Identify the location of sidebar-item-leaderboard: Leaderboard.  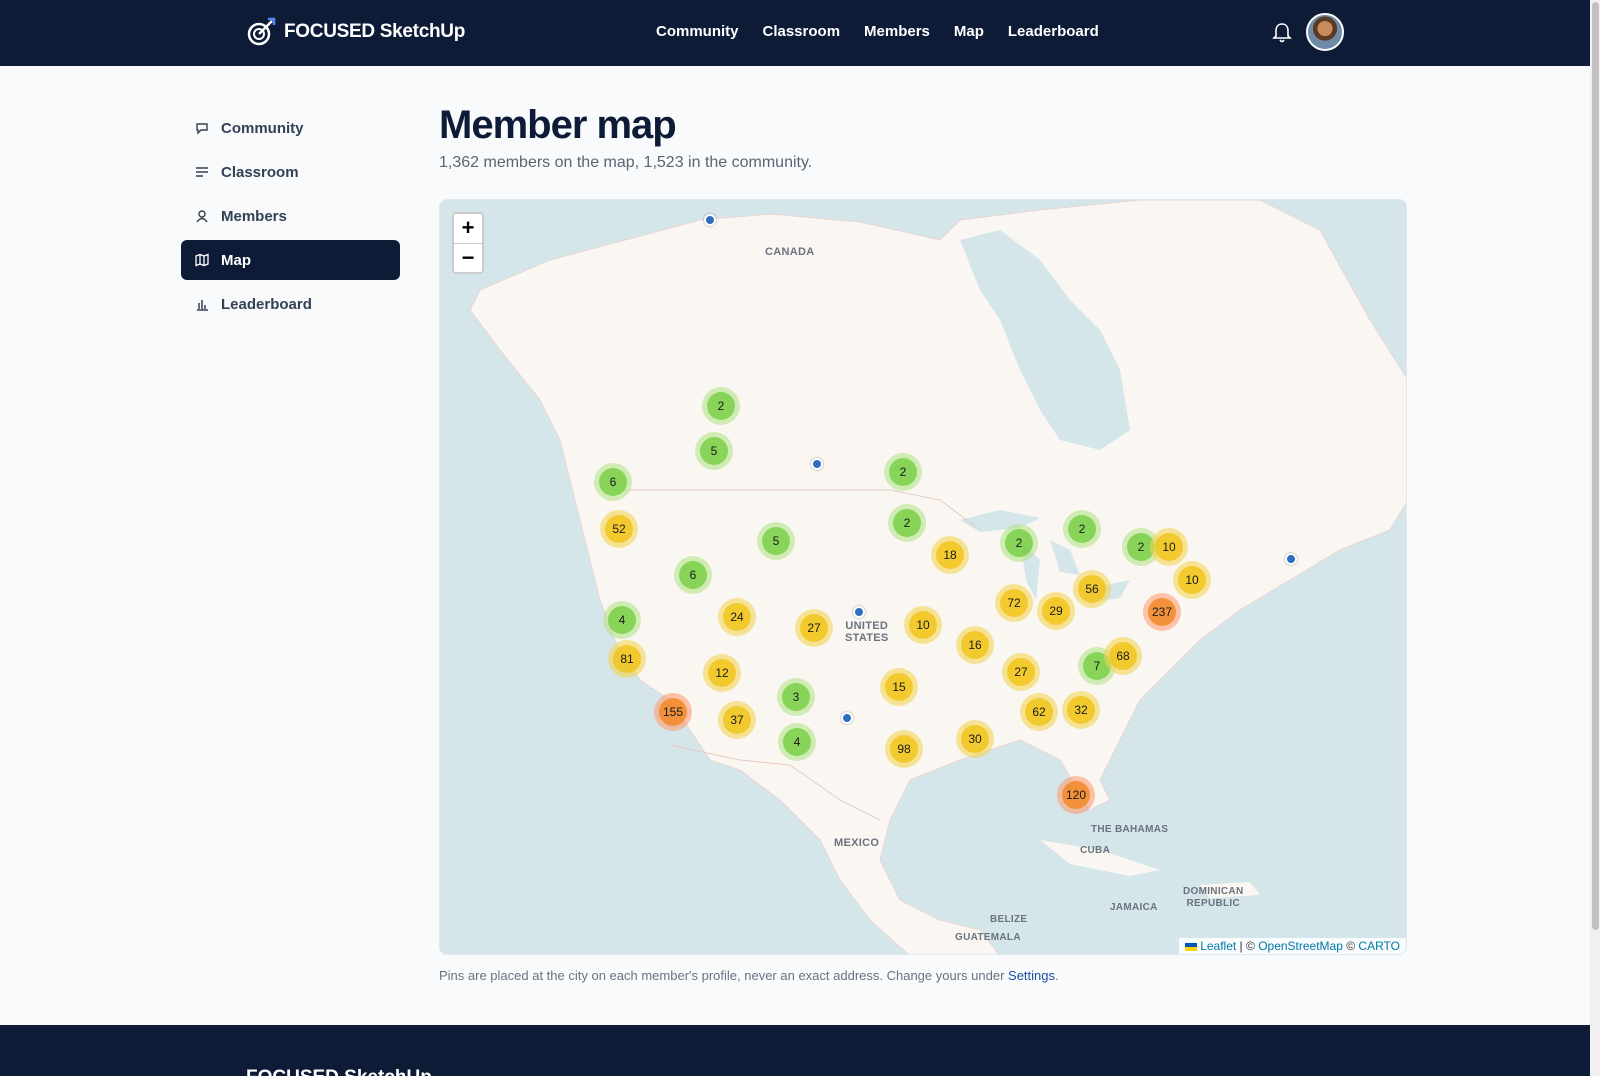
(290, 304).